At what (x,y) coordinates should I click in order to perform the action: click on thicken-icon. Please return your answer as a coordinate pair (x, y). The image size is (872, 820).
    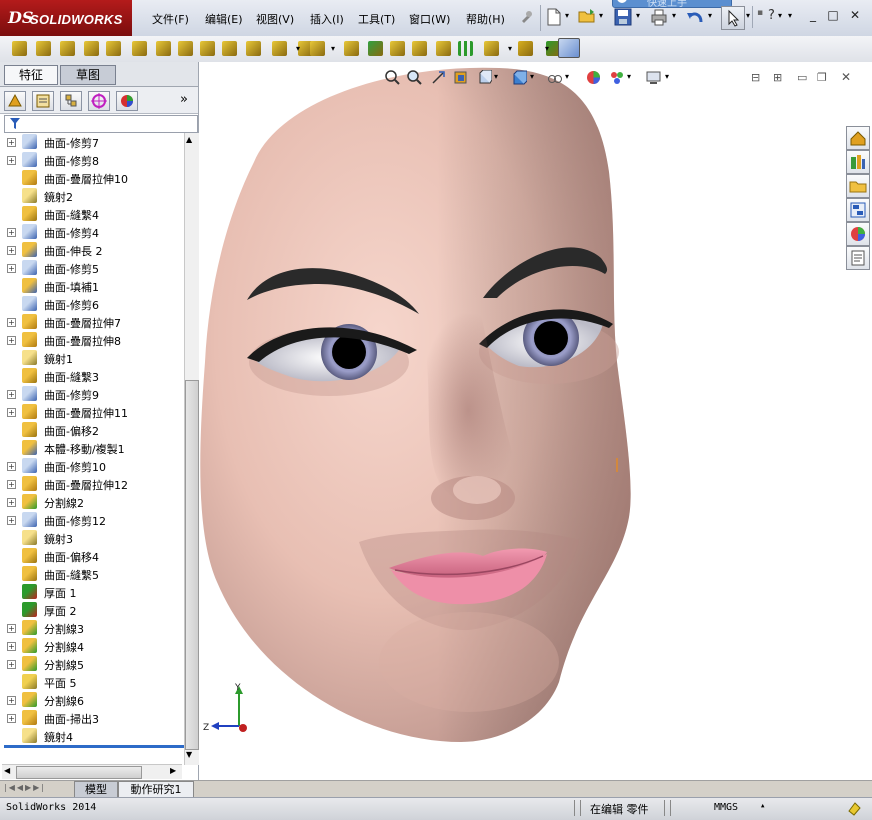
    Looking at the image, I should click on (419, 48).